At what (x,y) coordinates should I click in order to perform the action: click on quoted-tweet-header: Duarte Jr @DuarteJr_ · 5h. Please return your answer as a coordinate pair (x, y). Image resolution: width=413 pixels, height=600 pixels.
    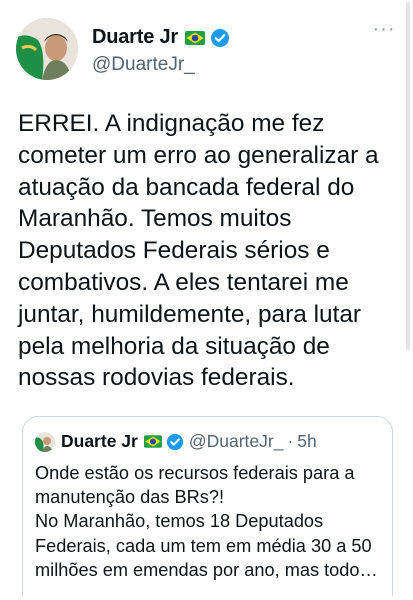
    Looking at the image, I should click on (208, 441).